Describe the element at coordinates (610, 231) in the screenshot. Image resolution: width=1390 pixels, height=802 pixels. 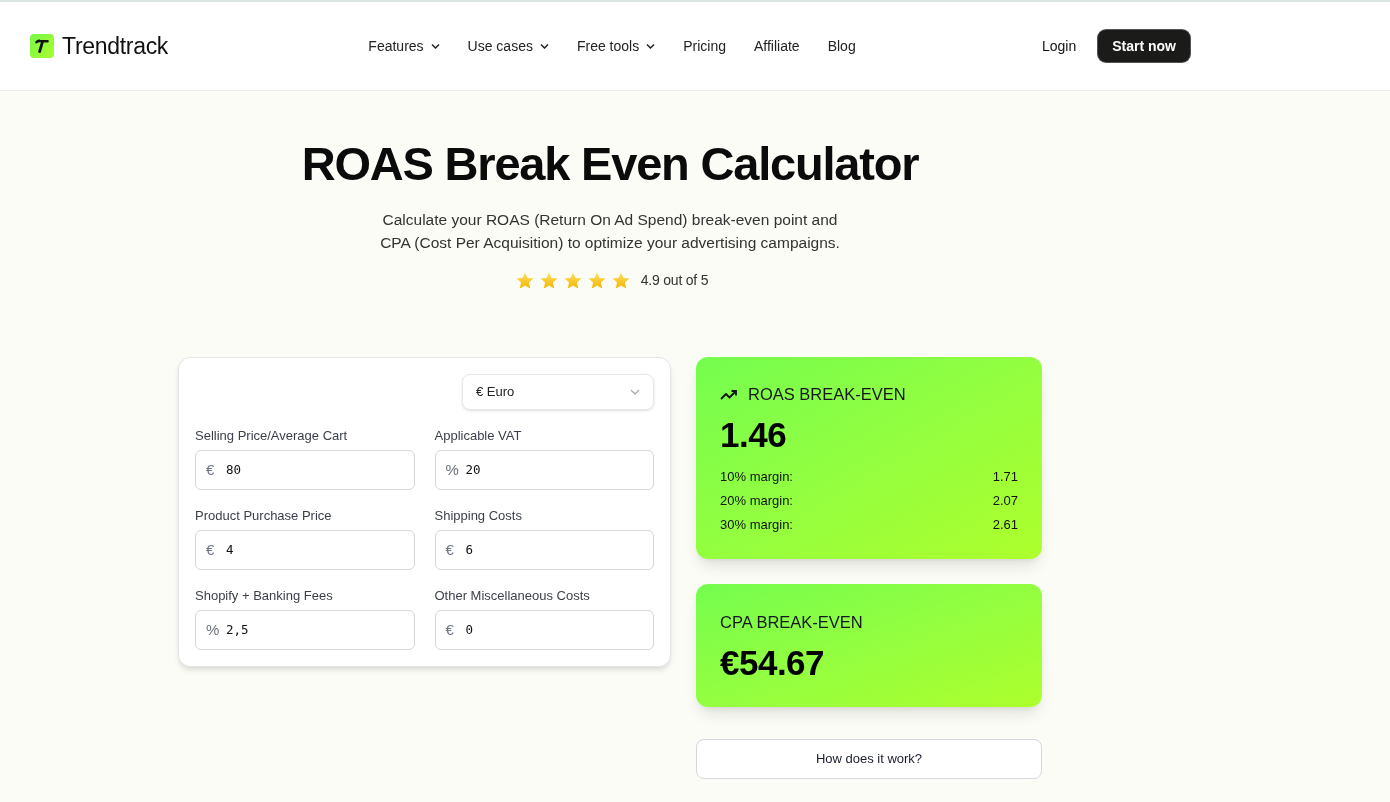
I see `page-subtitle: Calculate your ROAS (Return On Ad Spend) break-even point and CPA (Cost Per Acquisition) to optimize your advertising campaigns.` at that location.